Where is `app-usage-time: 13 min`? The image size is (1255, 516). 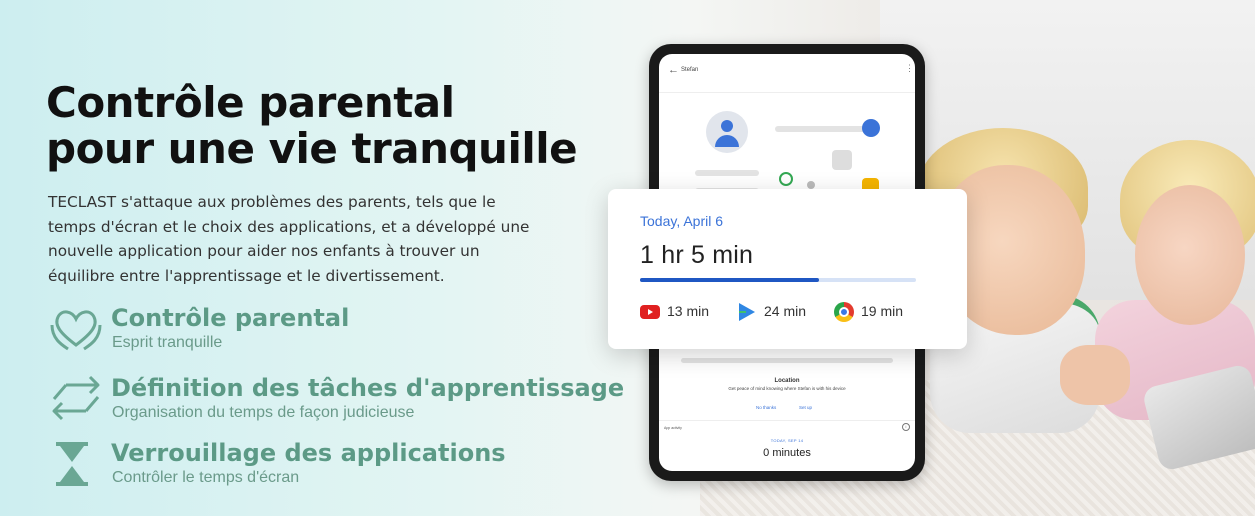 app-usage-time: 13 min is located at coordinates (688, 311).